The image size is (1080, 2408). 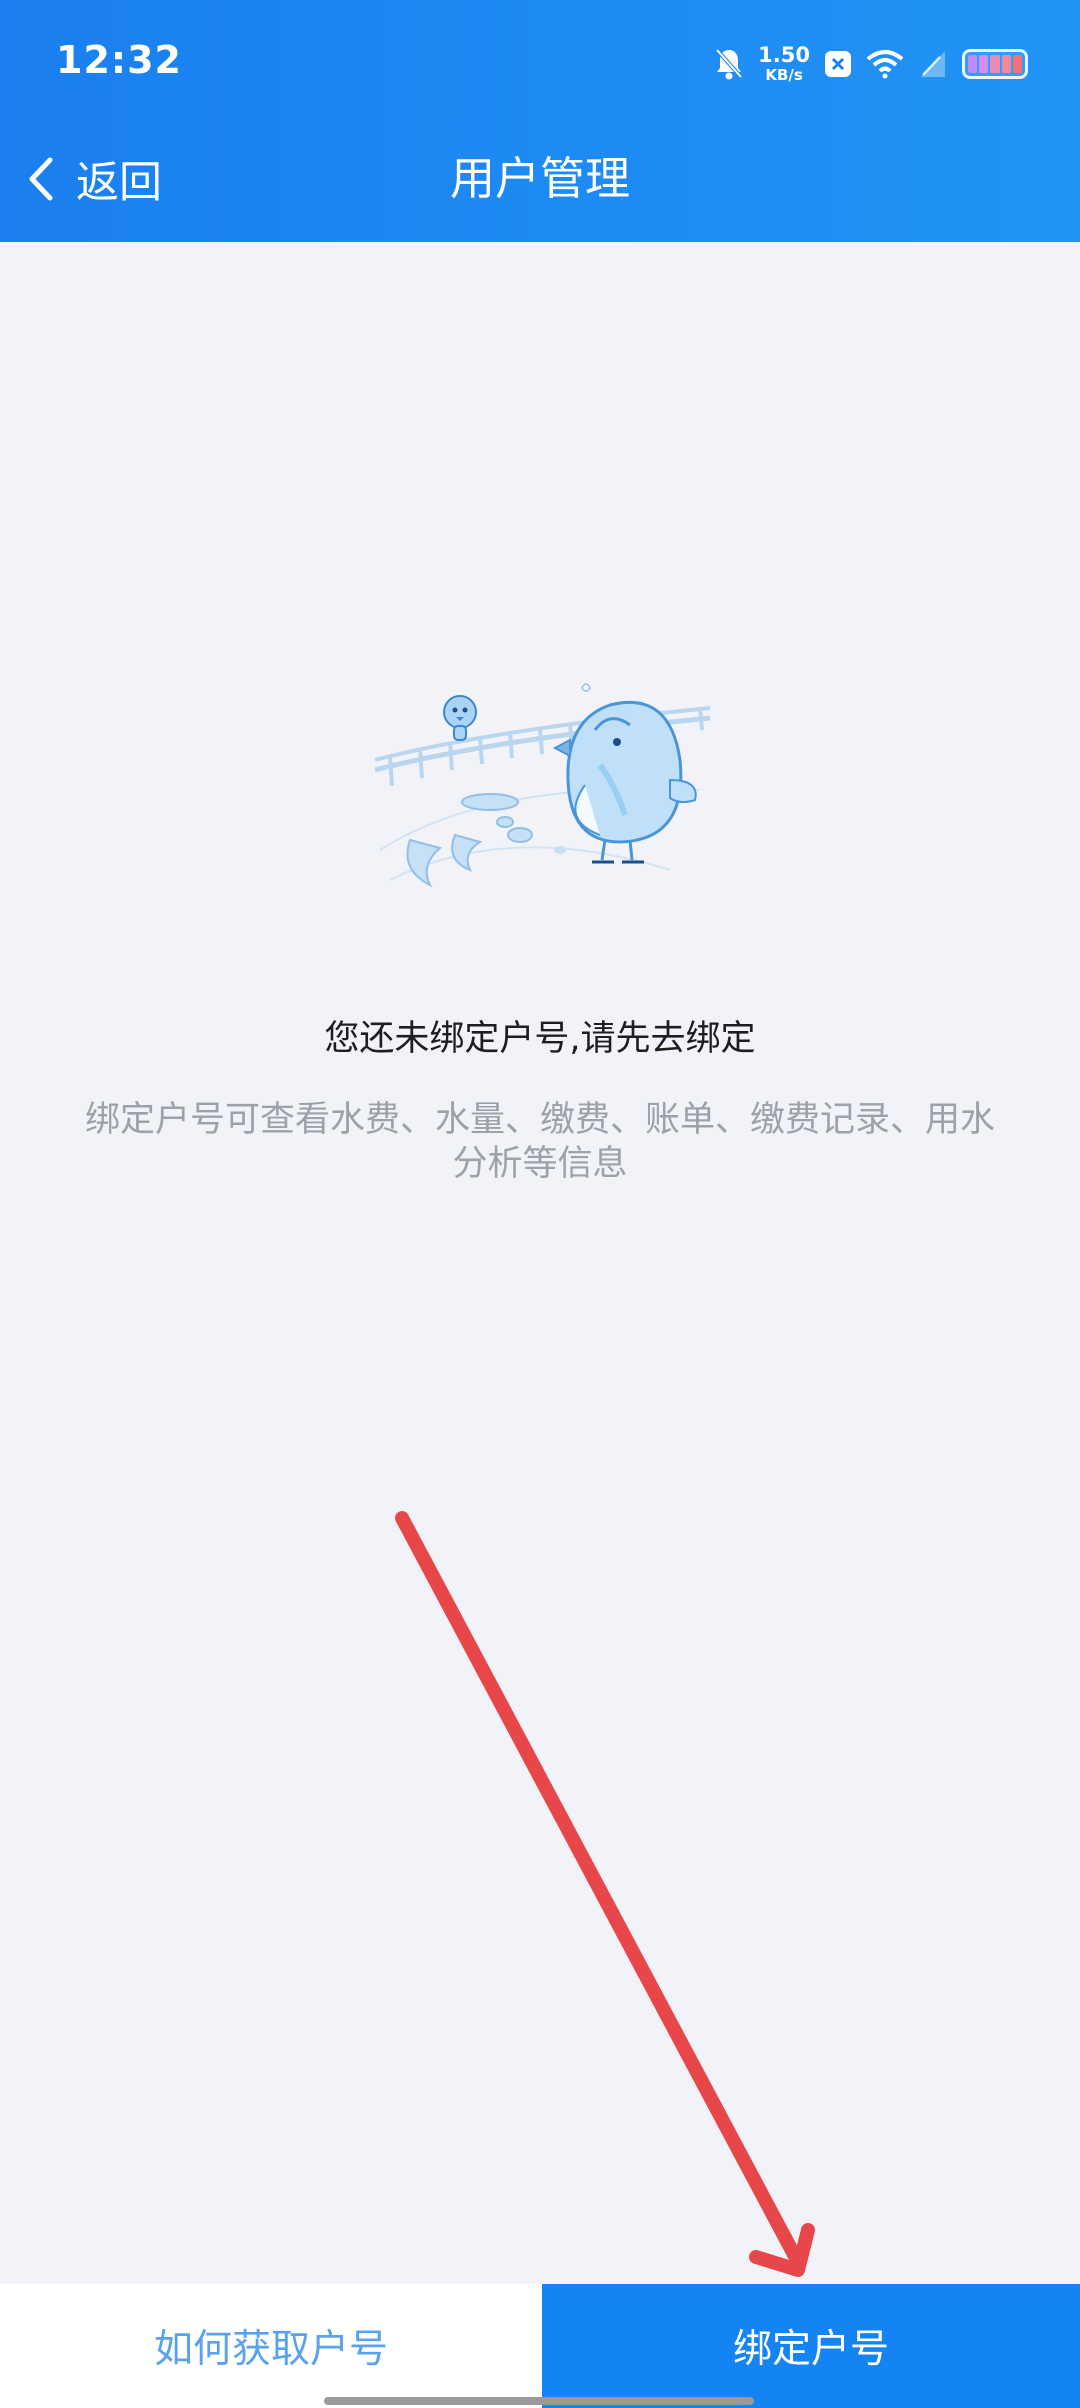 I want to click on wifi-icon, so click(x=885, y=64).